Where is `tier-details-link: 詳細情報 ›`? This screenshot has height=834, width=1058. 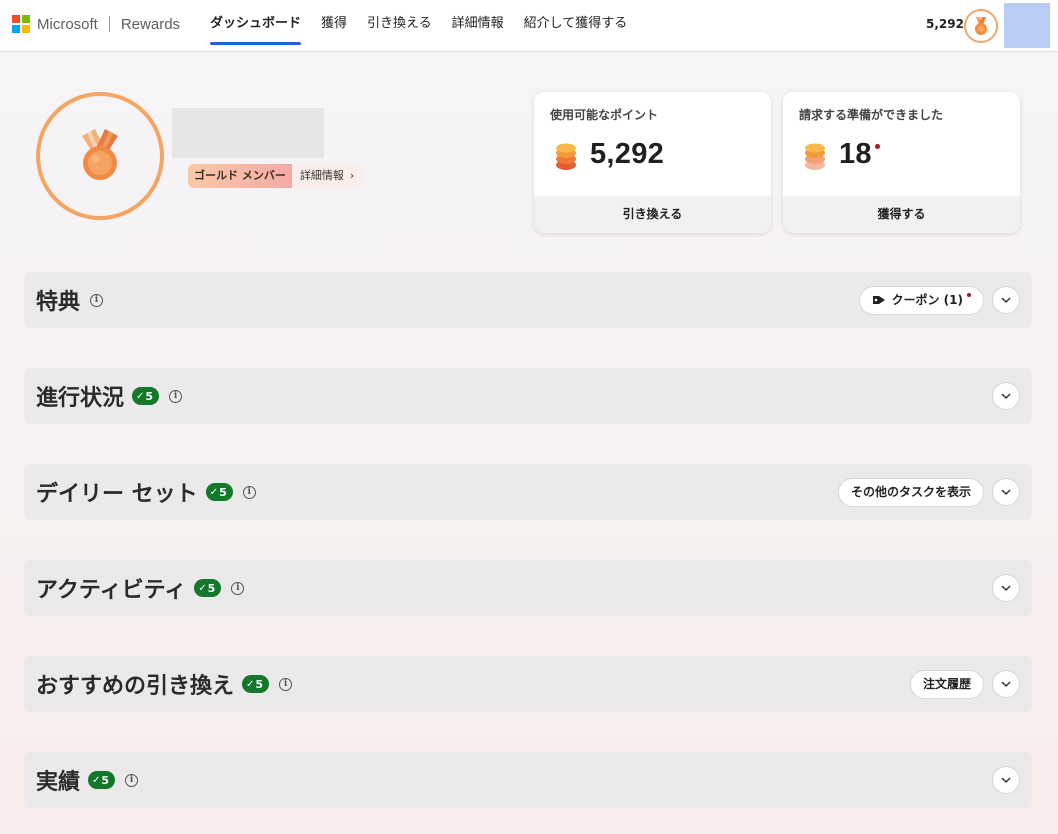
tier-details-link: 詳細情報 › is located at coordinates (328, 176).